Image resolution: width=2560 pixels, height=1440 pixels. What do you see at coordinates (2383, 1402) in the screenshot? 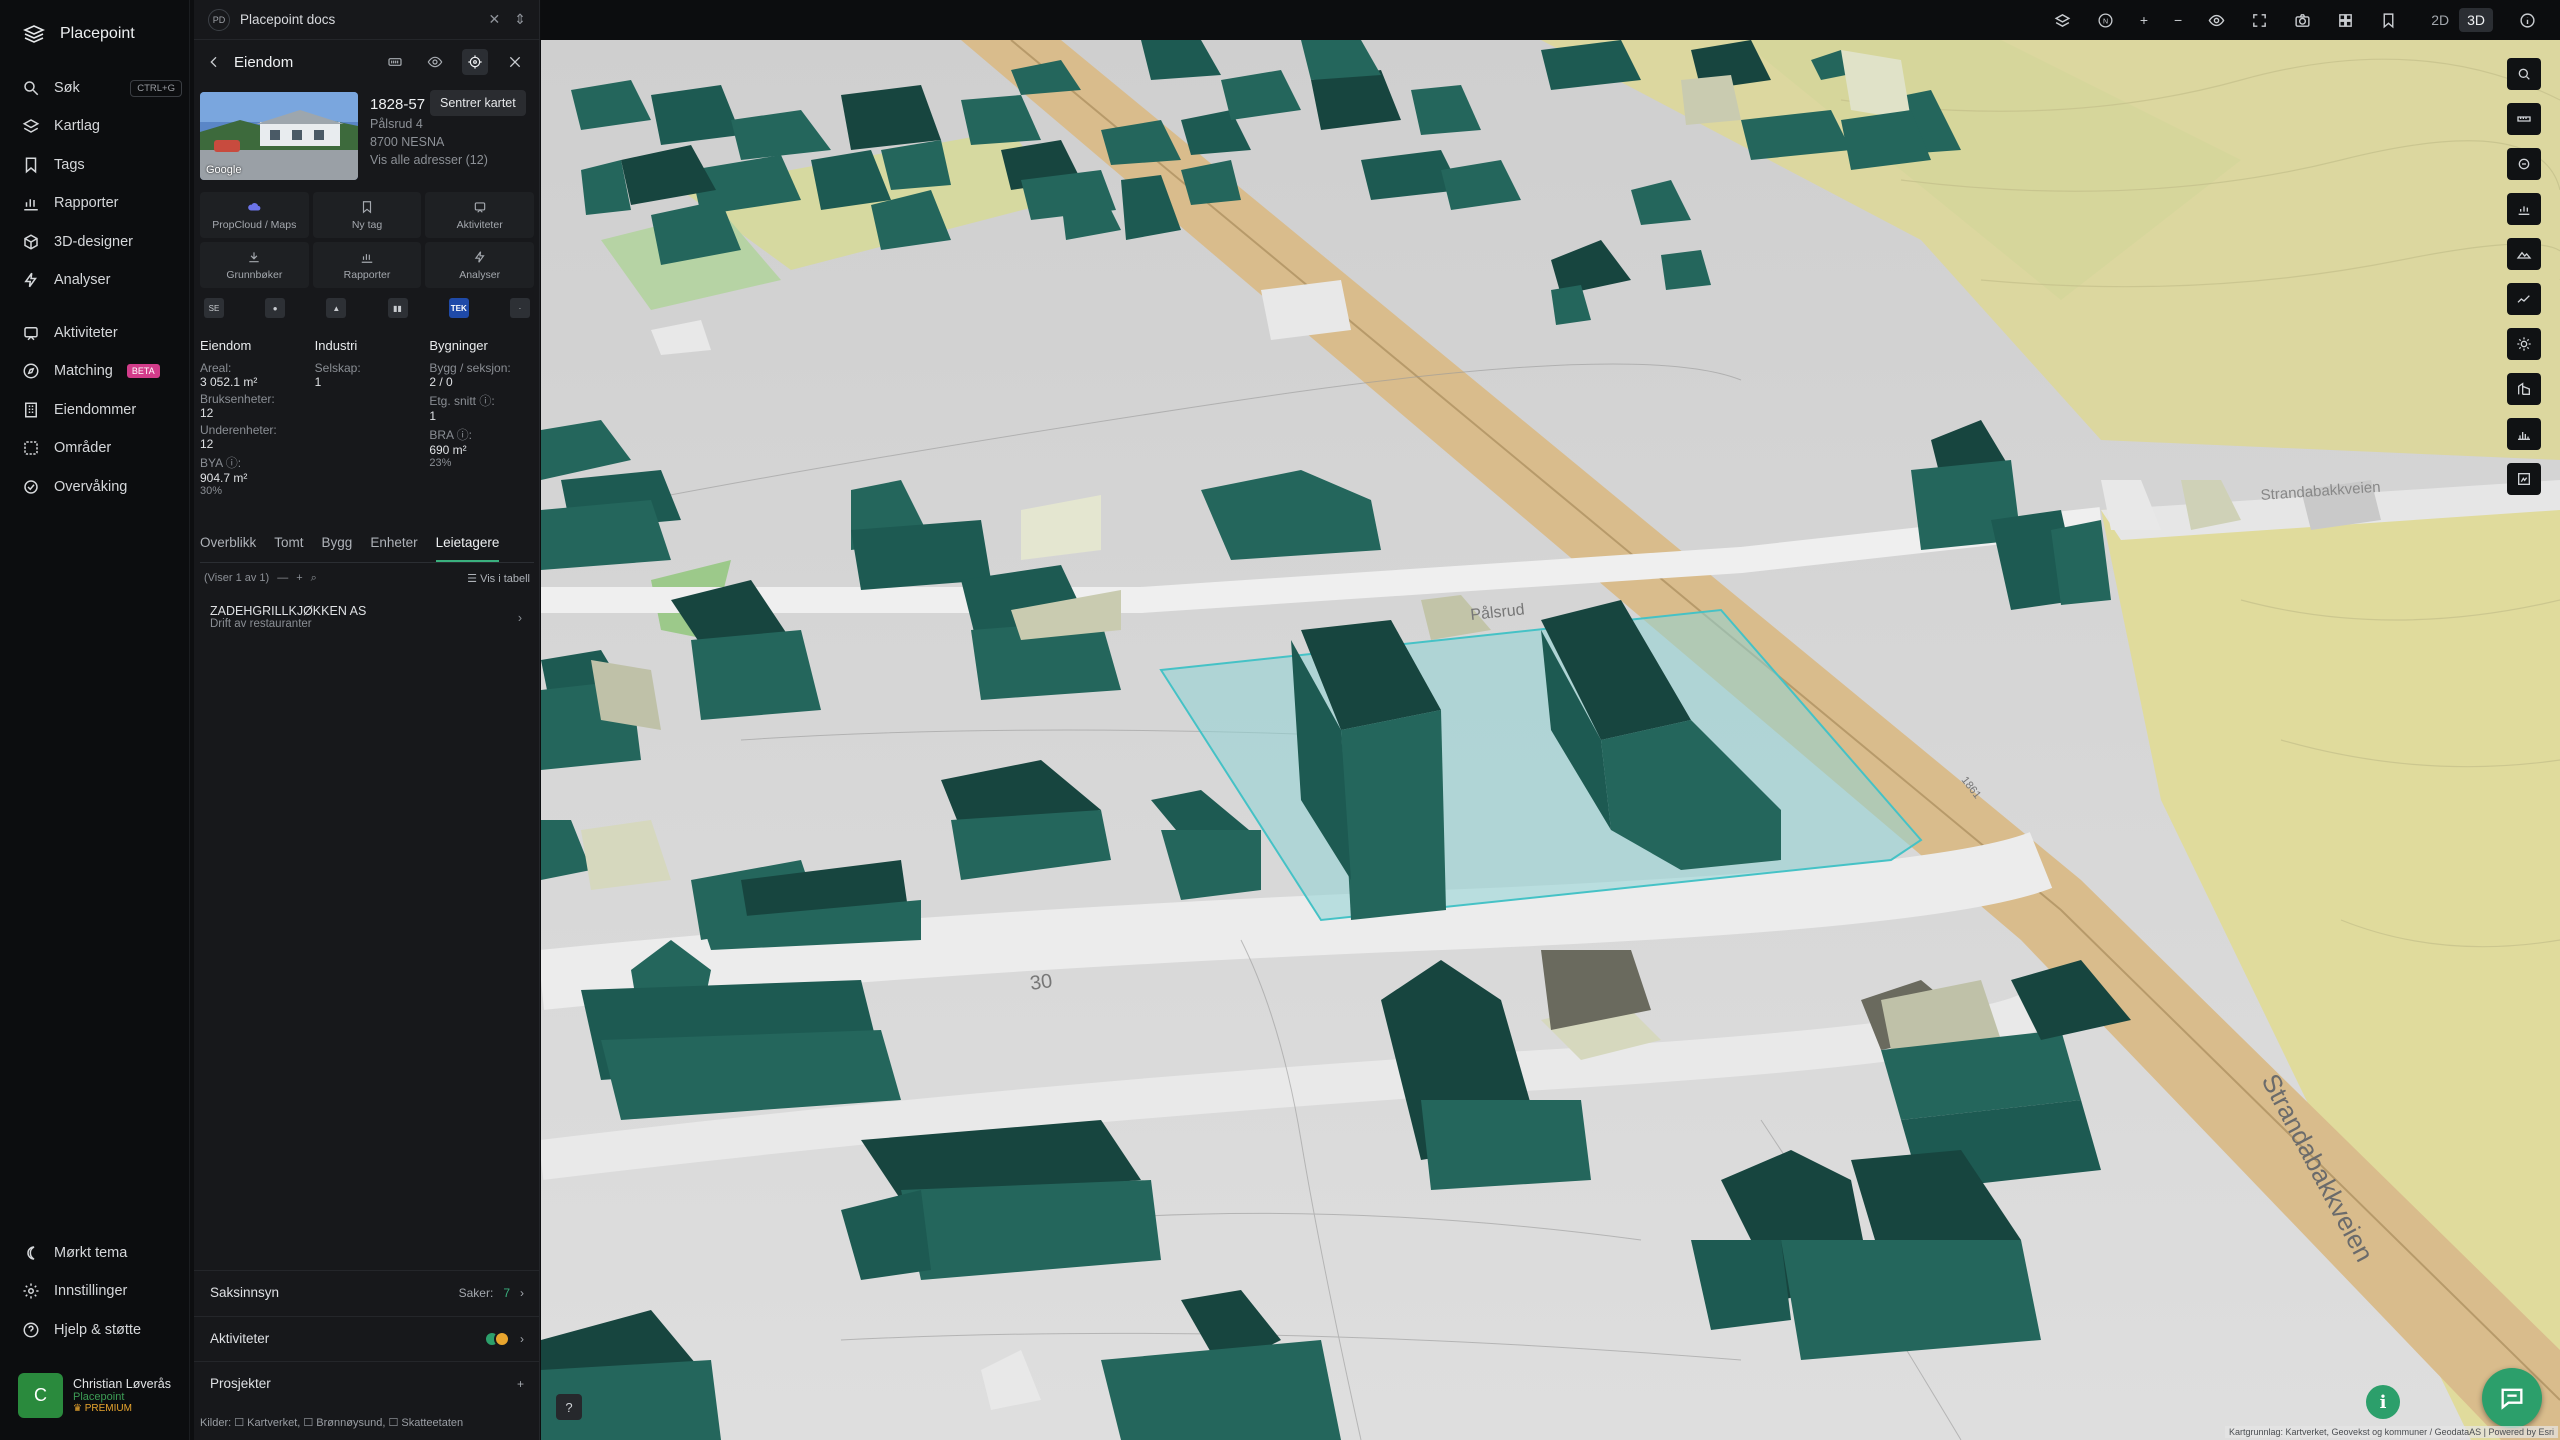
I see `info-button: i` at bounding box center [2383, 1402].